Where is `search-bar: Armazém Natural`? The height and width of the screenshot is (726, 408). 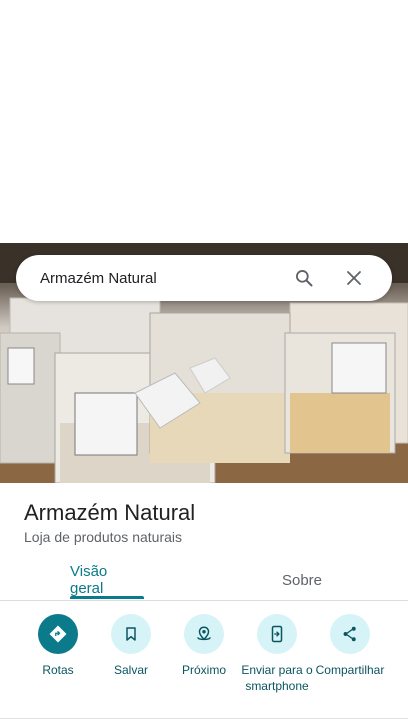
search-bar: Armazém Natural is located at coordinates (204, 278).